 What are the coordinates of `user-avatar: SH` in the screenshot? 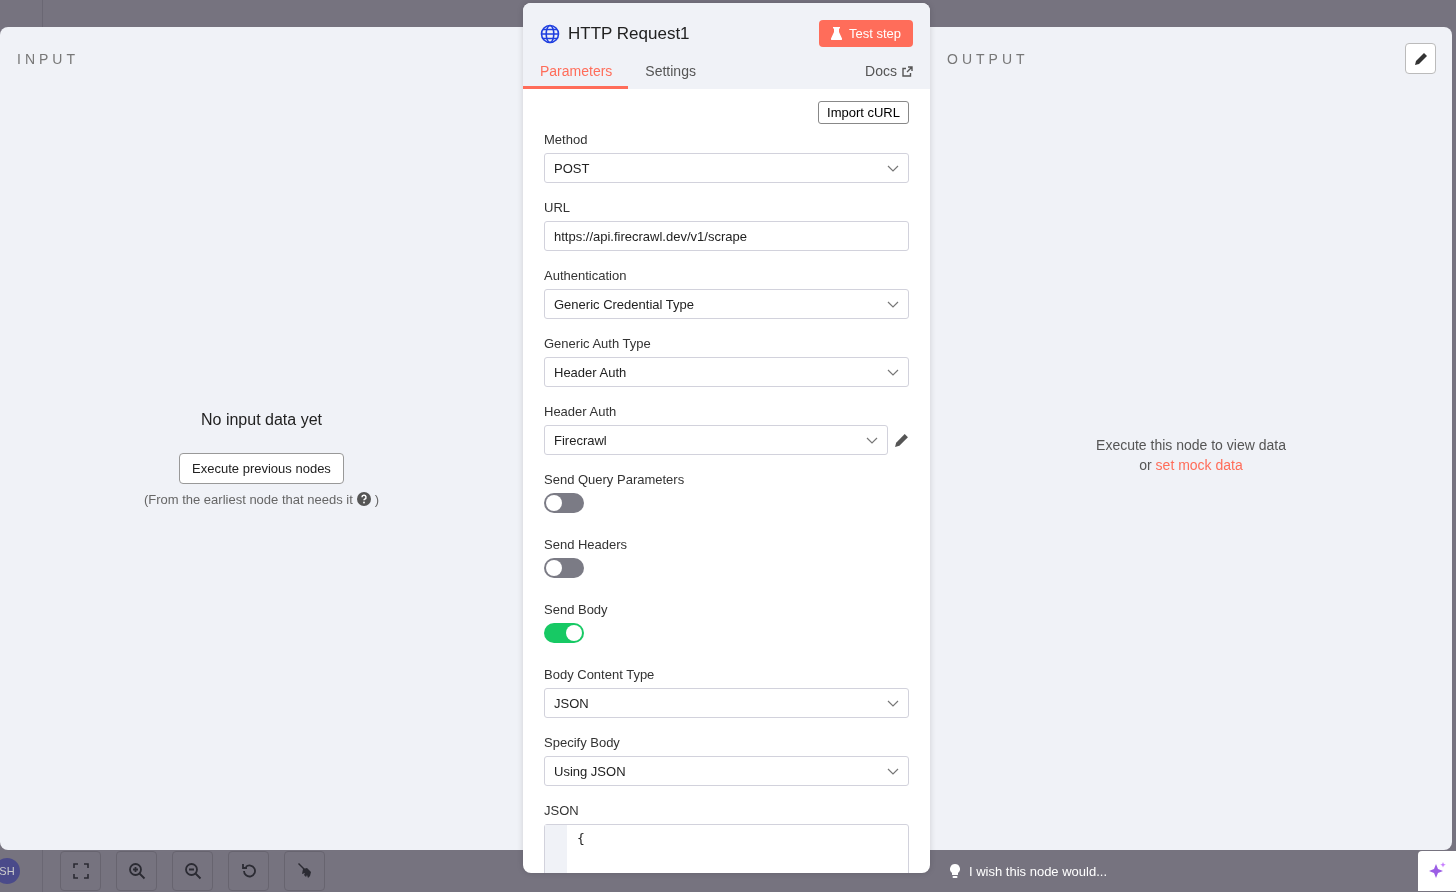 It's located at (10, 871).